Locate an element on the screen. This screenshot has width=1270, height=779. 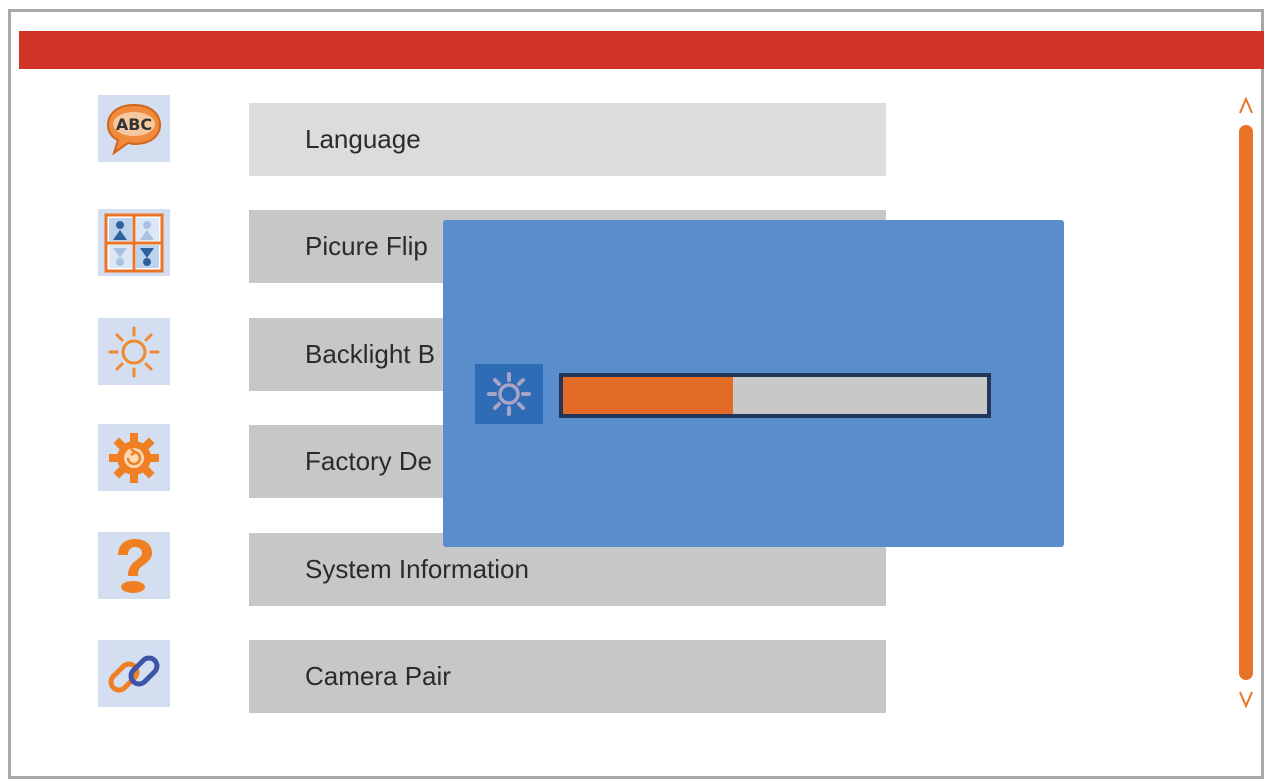
menu-item-label: Backlight B is located at coordinates (370, 354).